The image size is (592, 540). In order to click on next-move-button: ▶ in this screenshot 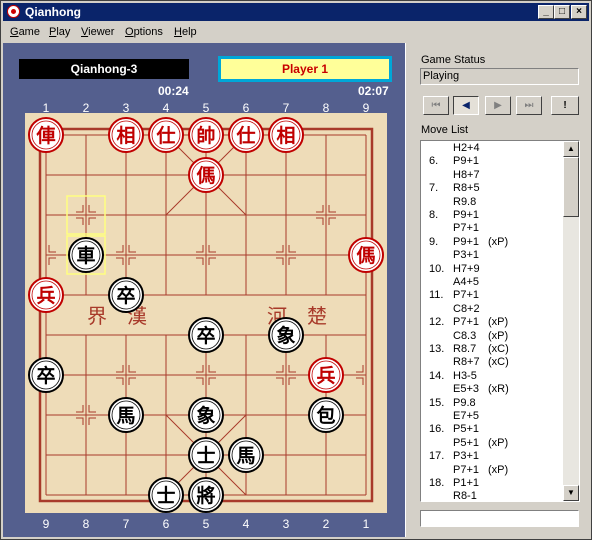, I will do `click(498, 105)`.